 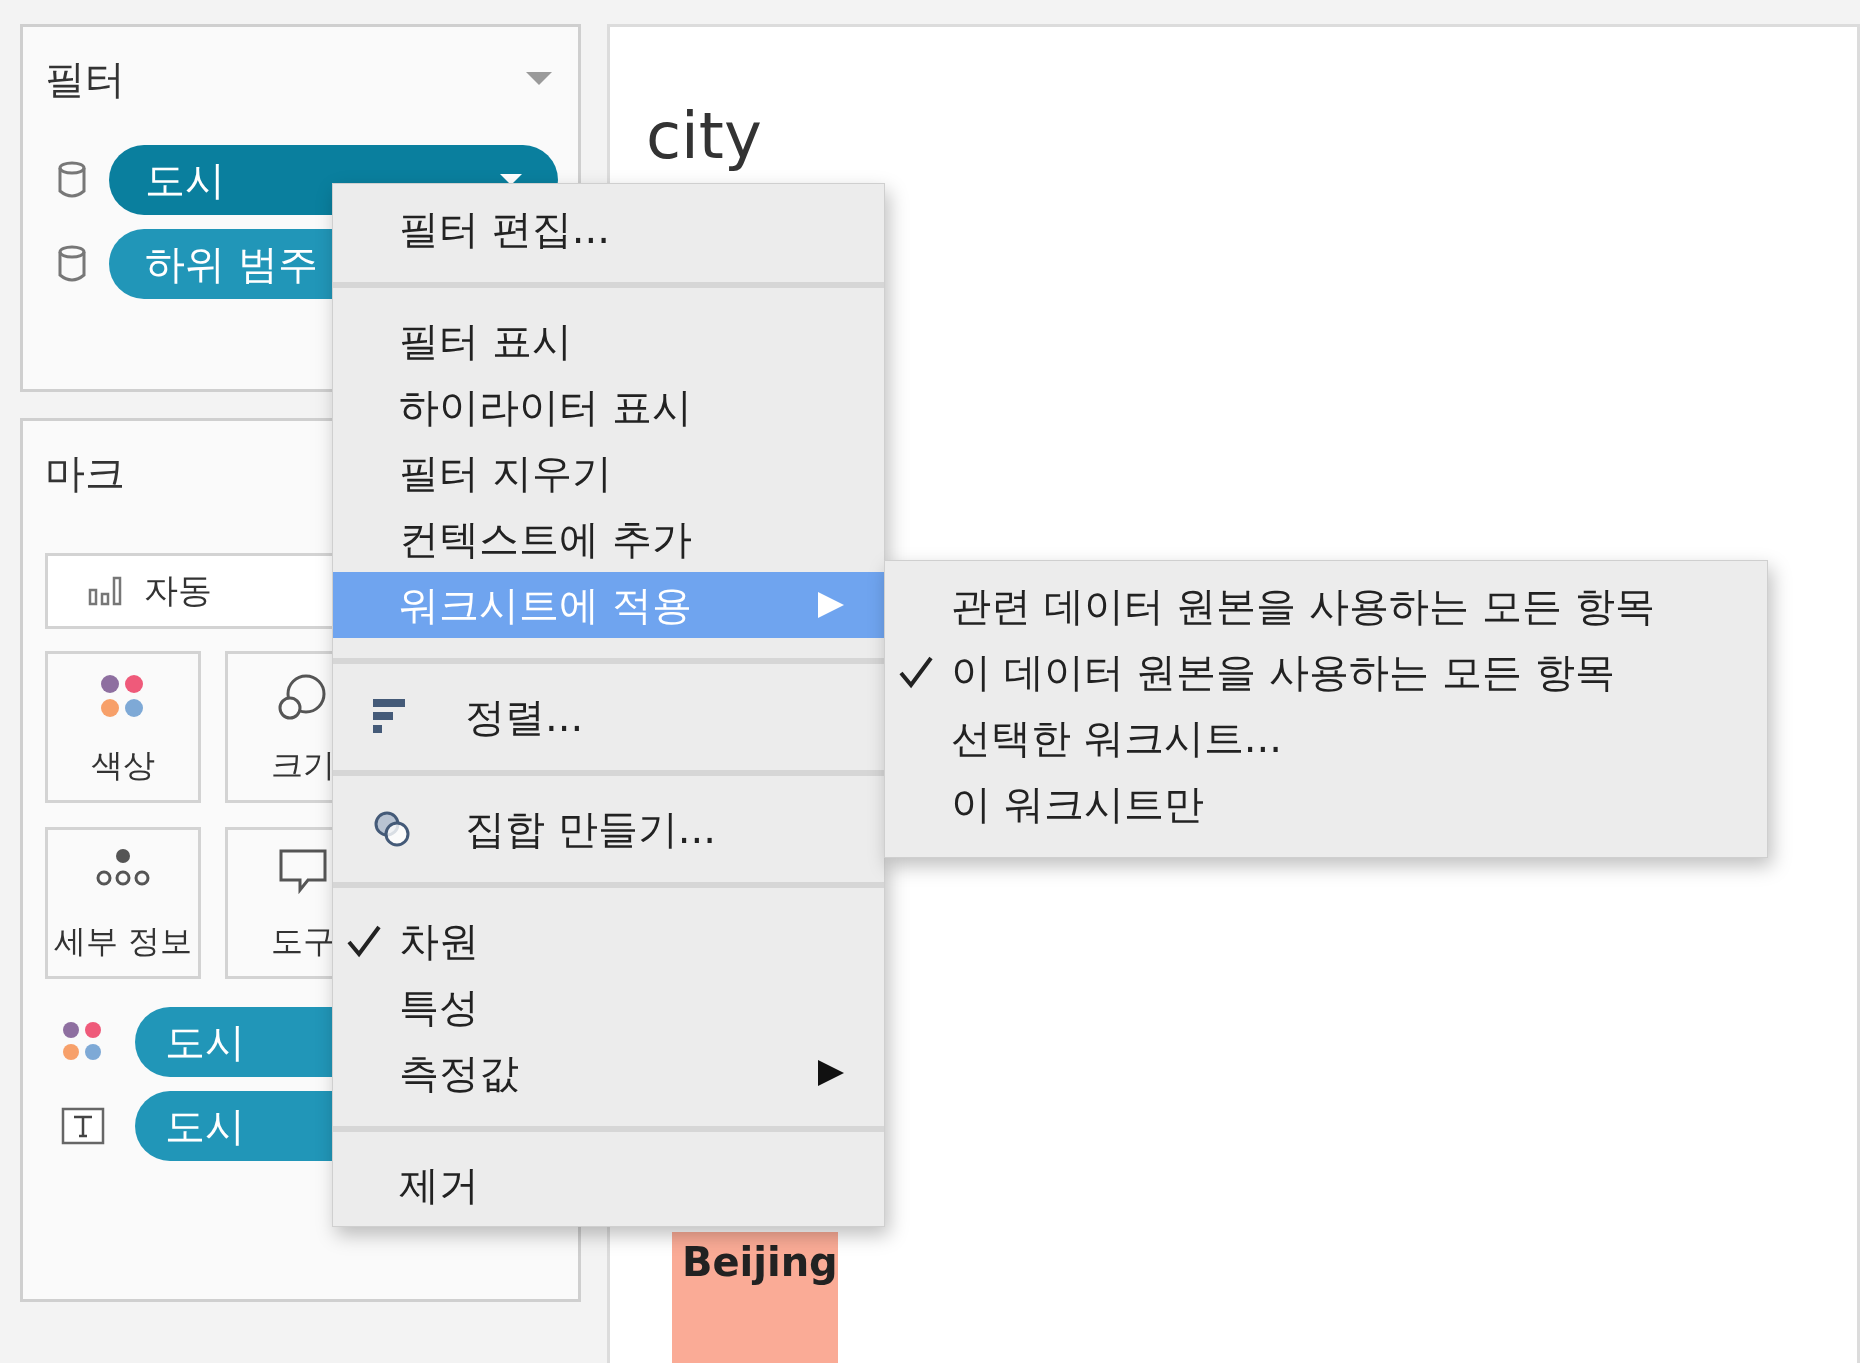 I want to click on sheet-title: city, so click(x=703, y=136).